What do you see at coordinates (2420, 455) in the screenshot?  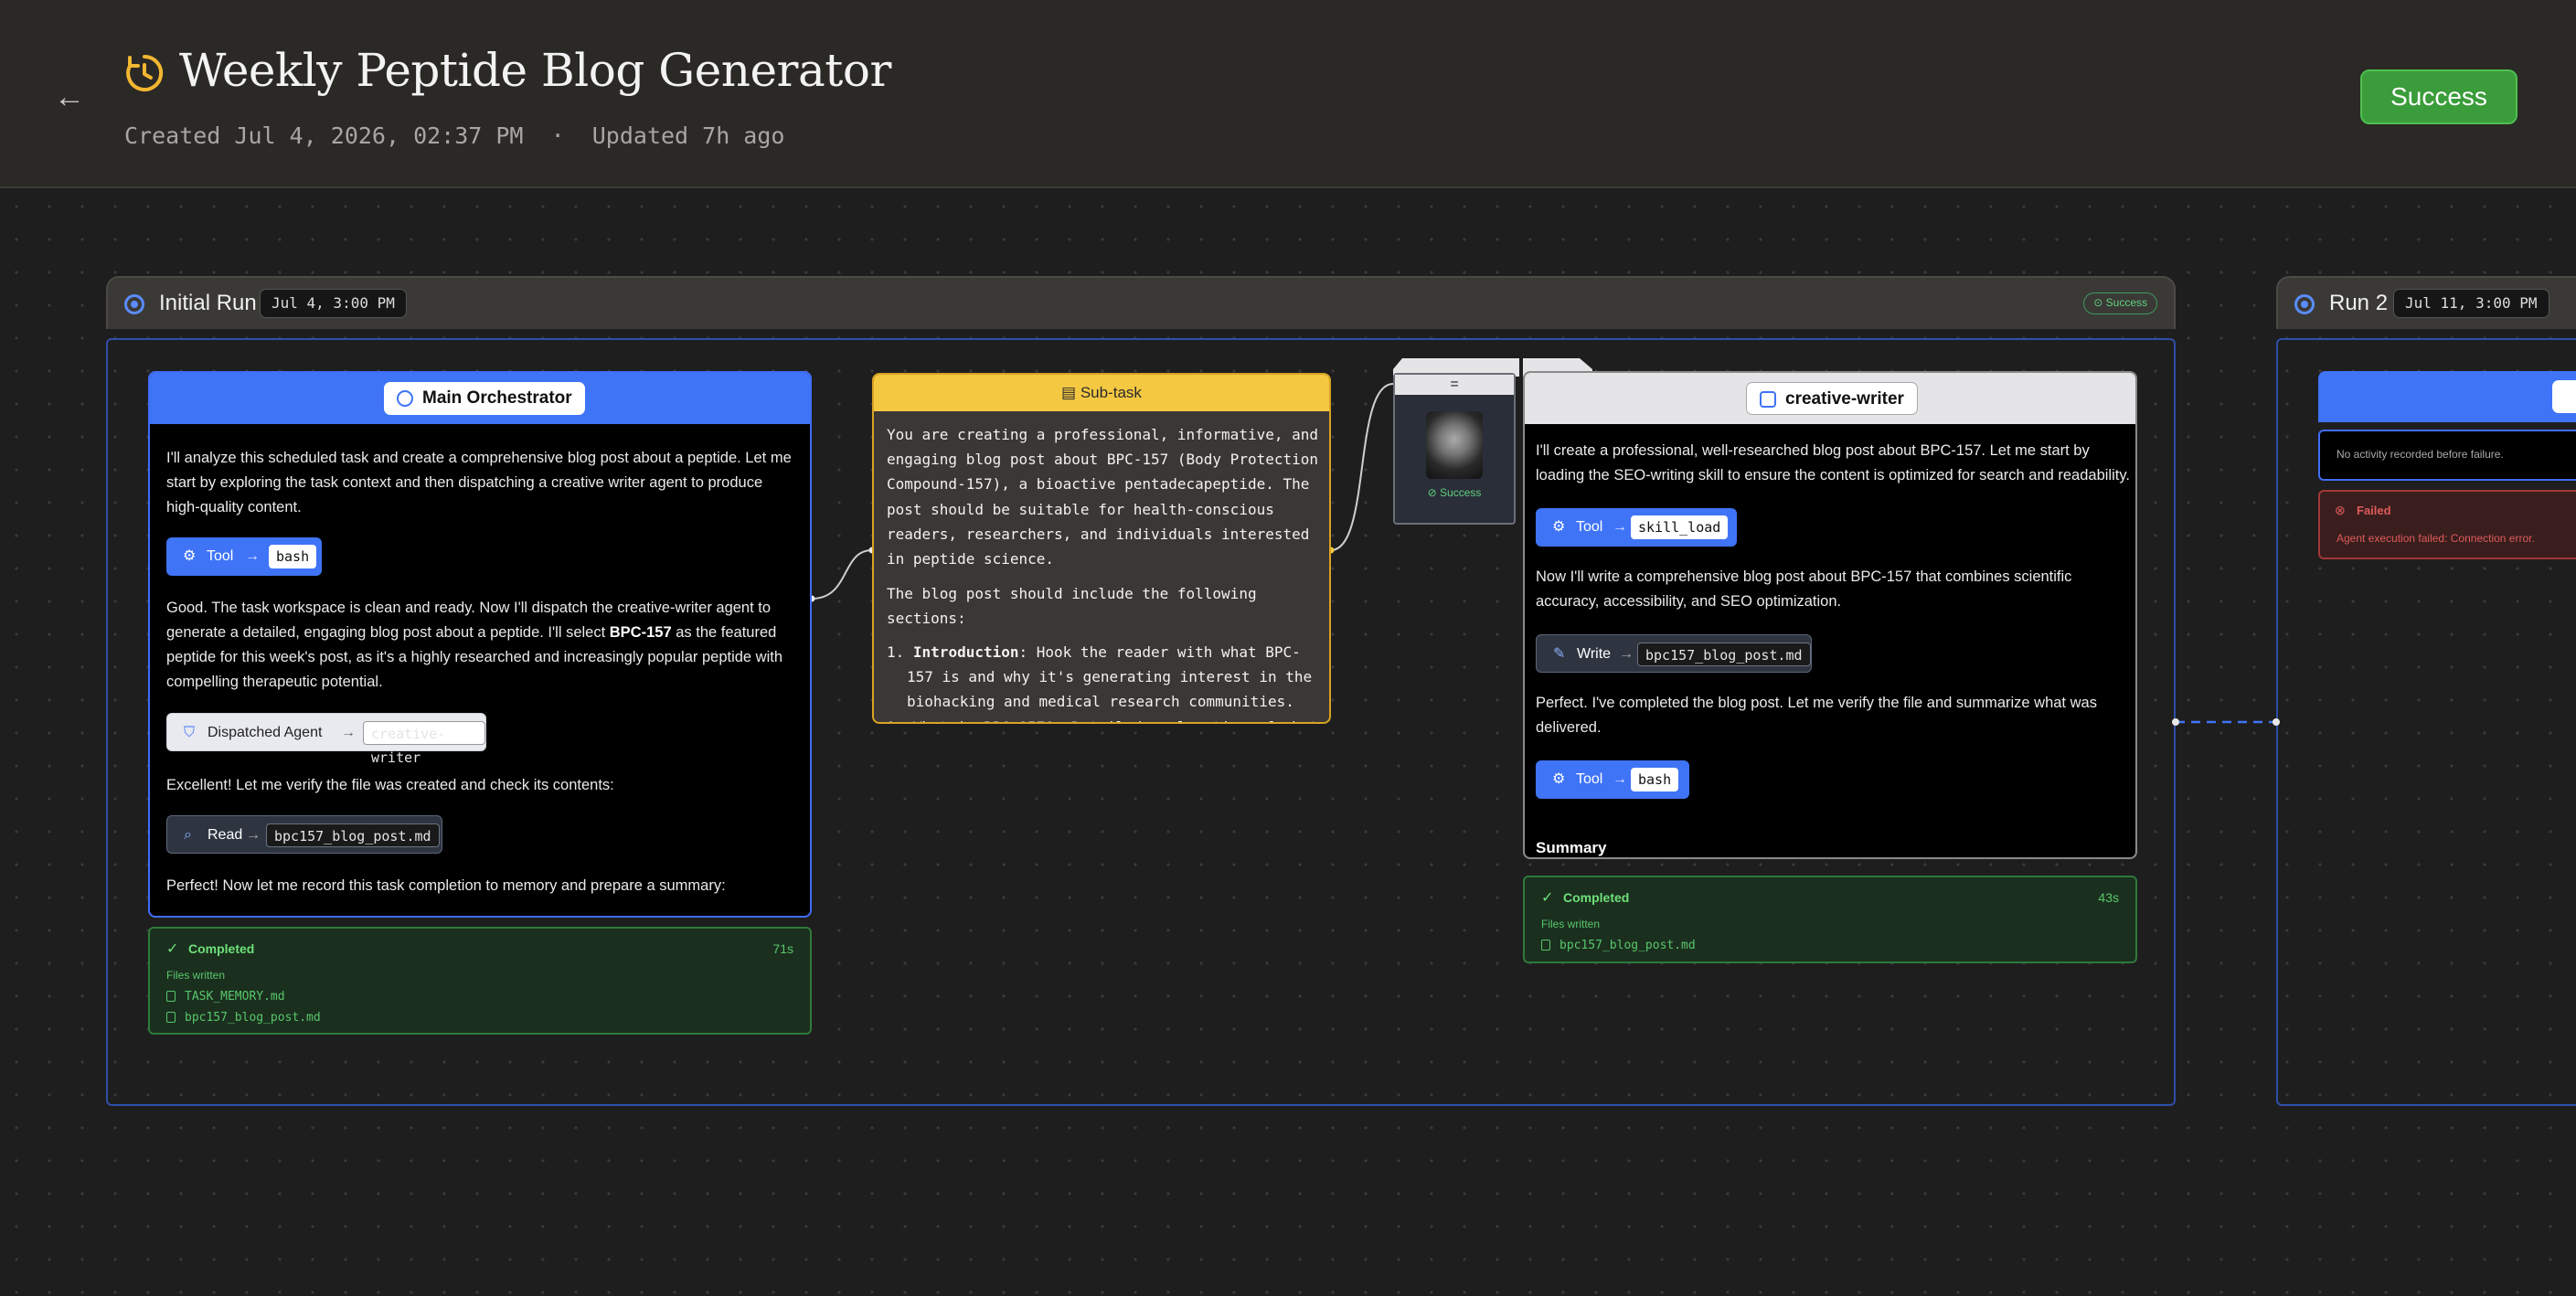 I see `no-activity-text: No activity recorded before failure.` at bounding box center [2420, 455].